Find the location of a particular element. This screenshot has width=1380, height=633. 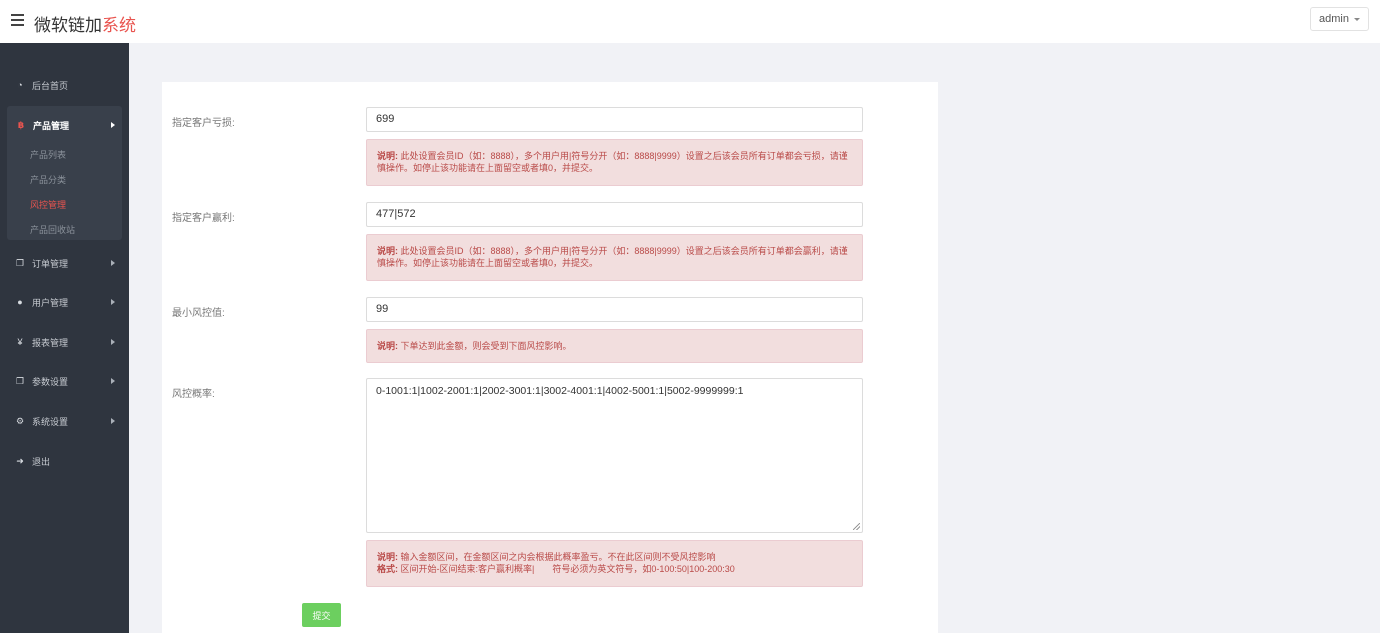

gears-icon: ⚙ is located at coordinates (20, 420).